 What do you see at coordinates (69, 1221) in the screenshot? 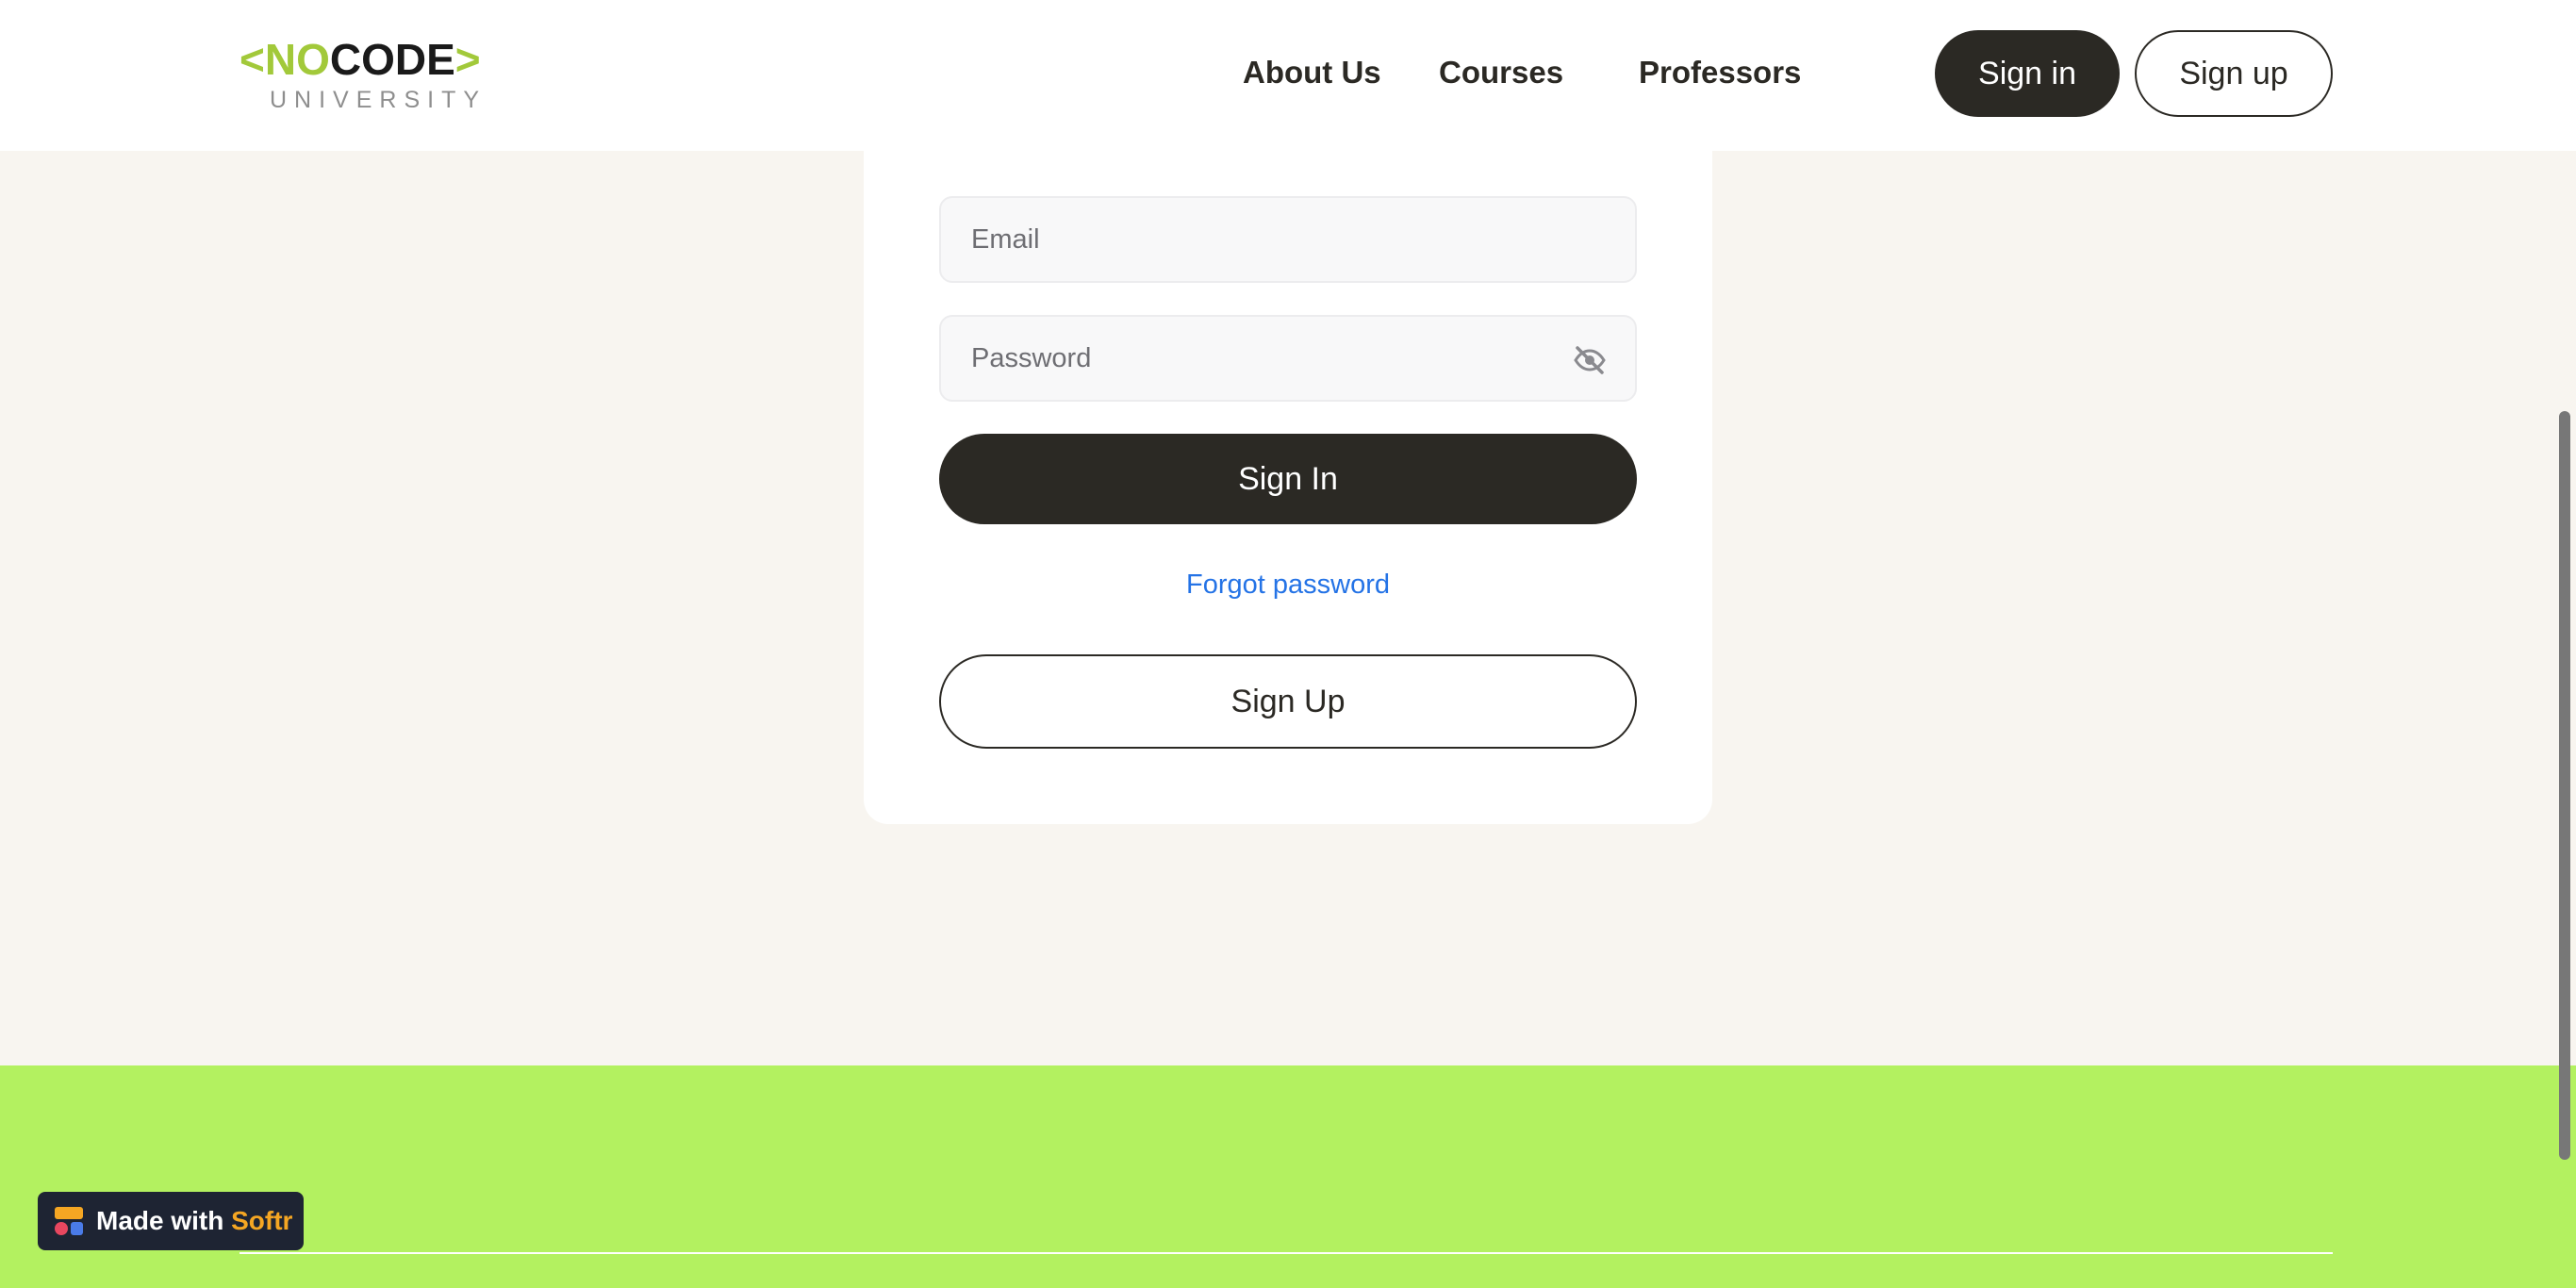
I see `softr-logo-icon` at bounding box center [69, 1221].